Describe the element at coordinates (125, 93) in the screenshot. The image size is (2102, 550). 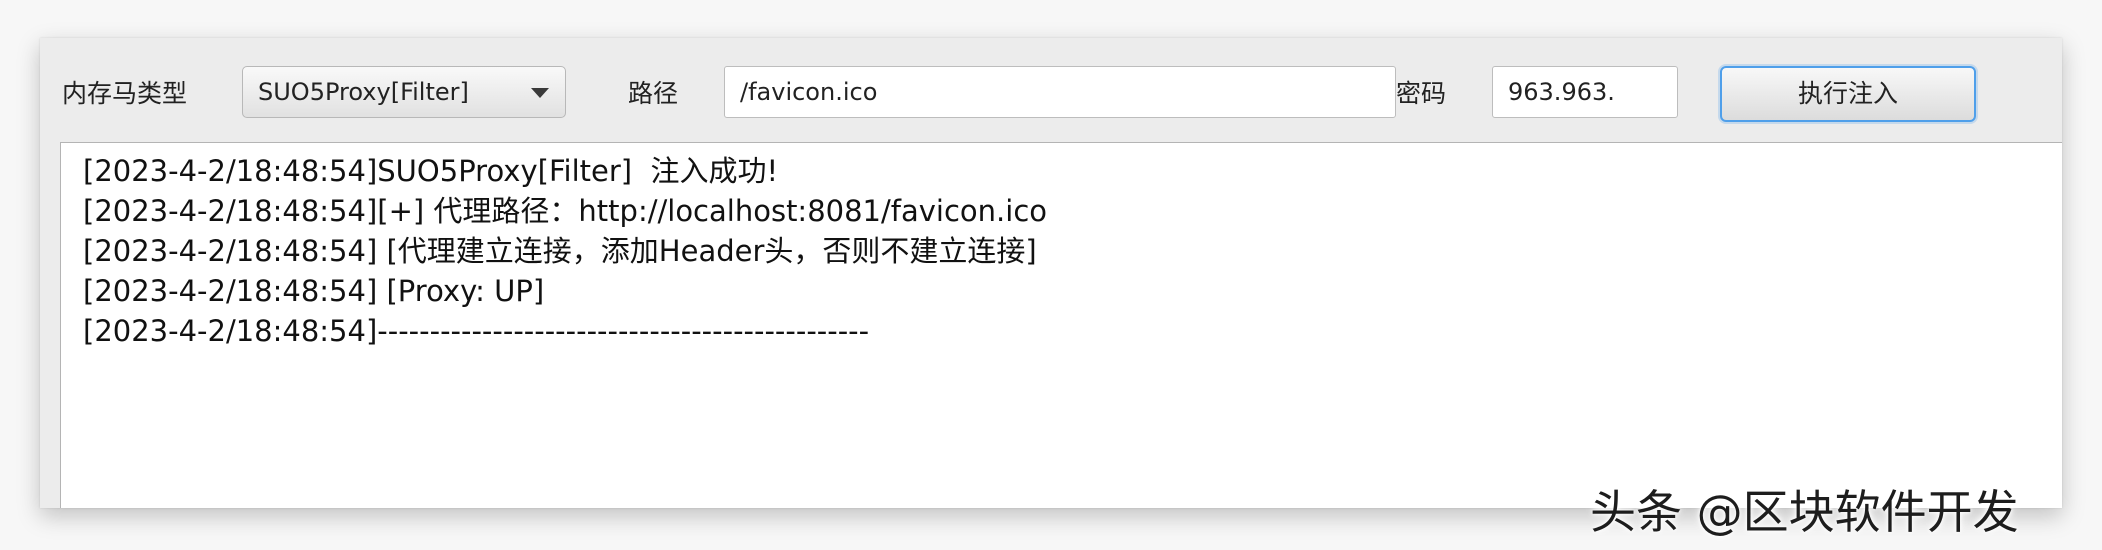
I see `memshell-type-label: 内存马类型` at that location.